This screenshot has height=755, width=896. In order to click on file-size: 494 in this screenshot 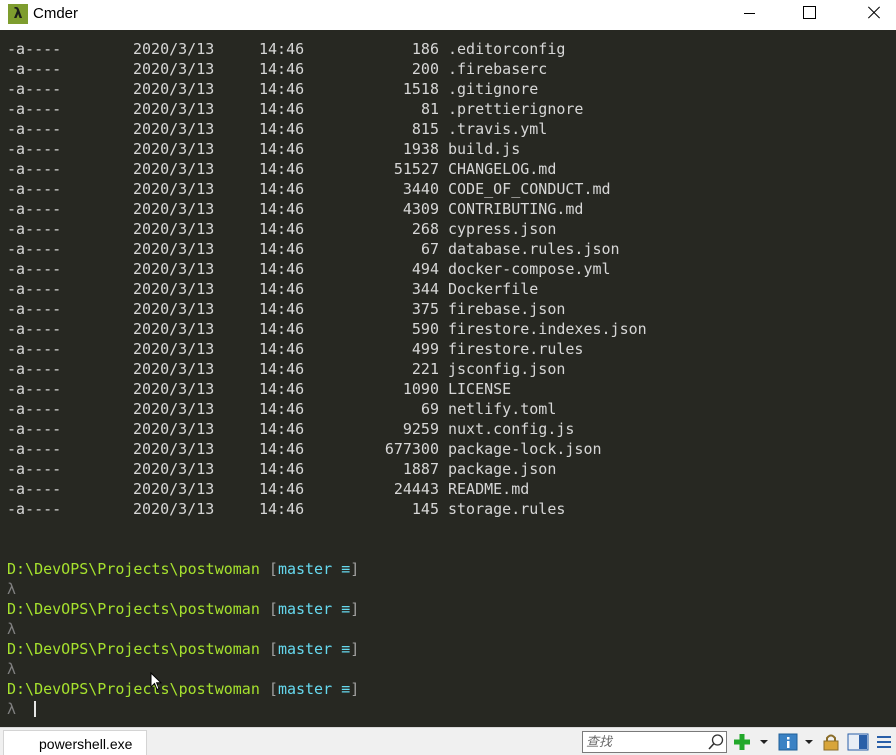, I will do `click(425, 269)`.